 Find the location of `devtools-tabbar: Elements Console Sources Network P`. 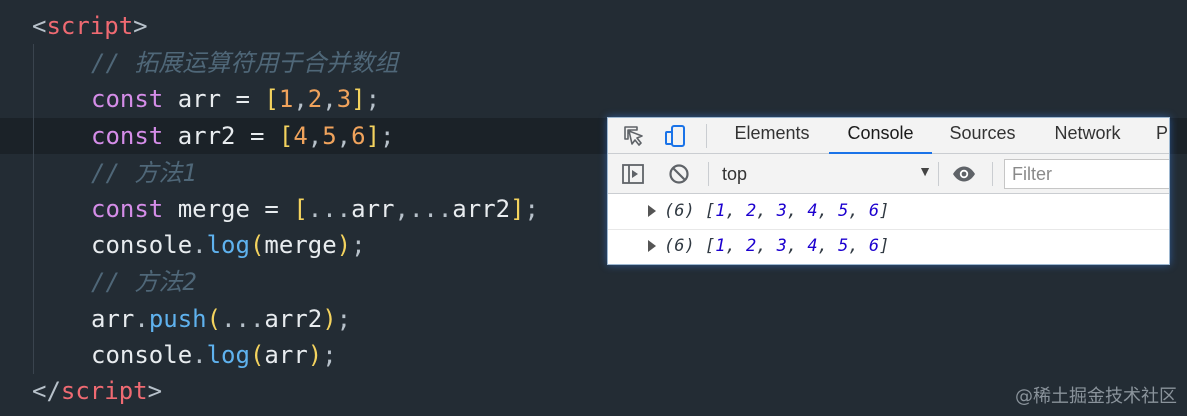

devtools-tabbar: Elements Console Sources Network P is located at coordinates (888, 136).